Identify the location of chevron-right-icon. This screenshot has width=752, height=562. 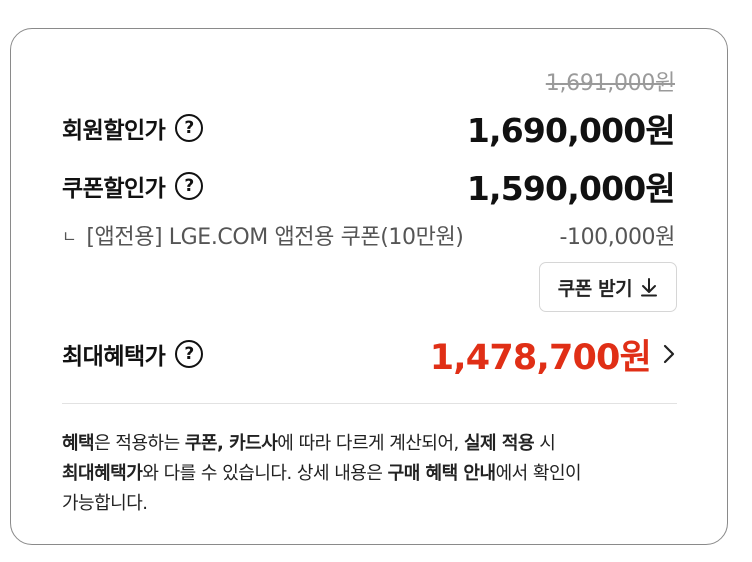
(669, 354).